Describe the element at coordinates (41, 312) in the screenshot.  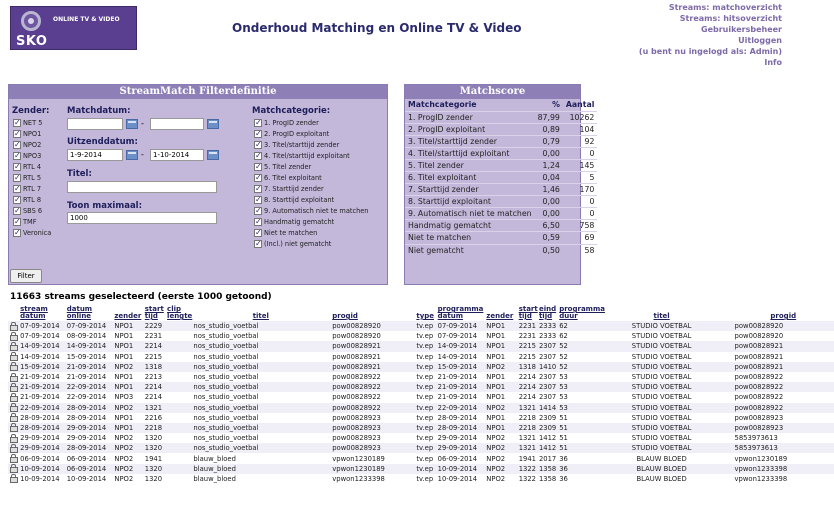
I see `column-header-stream-datum: stream datum` at that location.